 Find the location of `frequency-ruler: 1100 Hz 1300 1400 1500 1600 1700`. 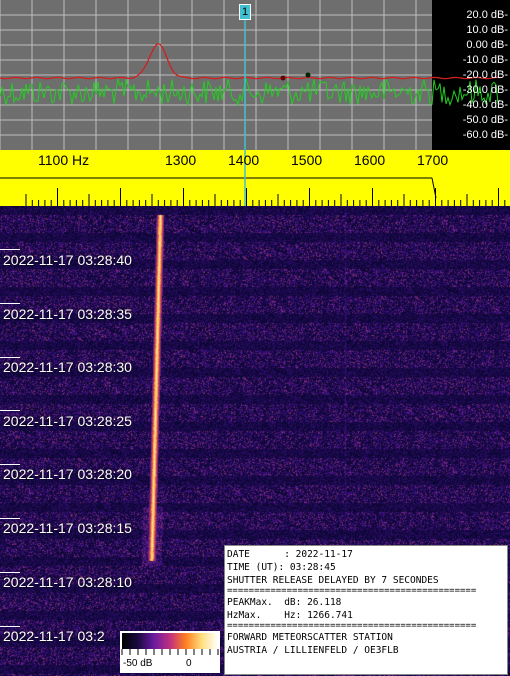

frequency-ruler: 1100 Hz 1300 1400 1500 1600 1700 is located at coordinates (255, 178).